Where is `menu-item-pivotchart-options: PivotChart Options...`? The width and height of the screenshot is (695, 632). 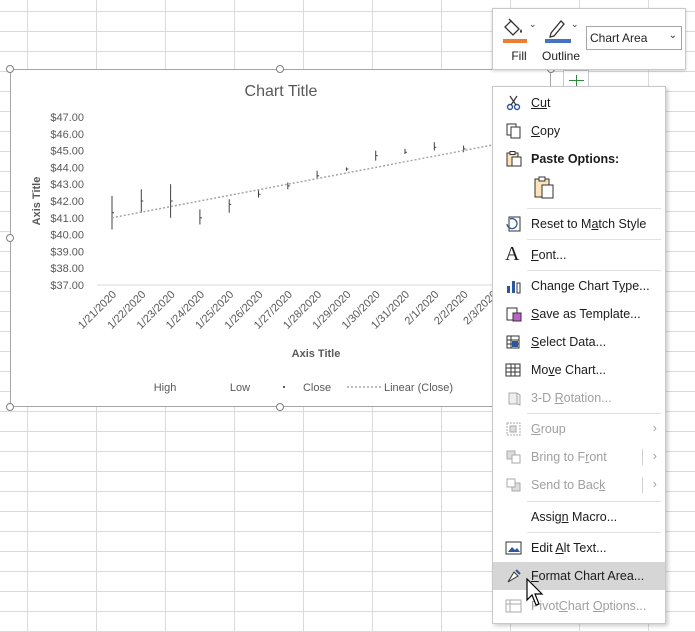 menu-item-pivotchart-options: PivotChart Options... is located at coordinates (579, 606).